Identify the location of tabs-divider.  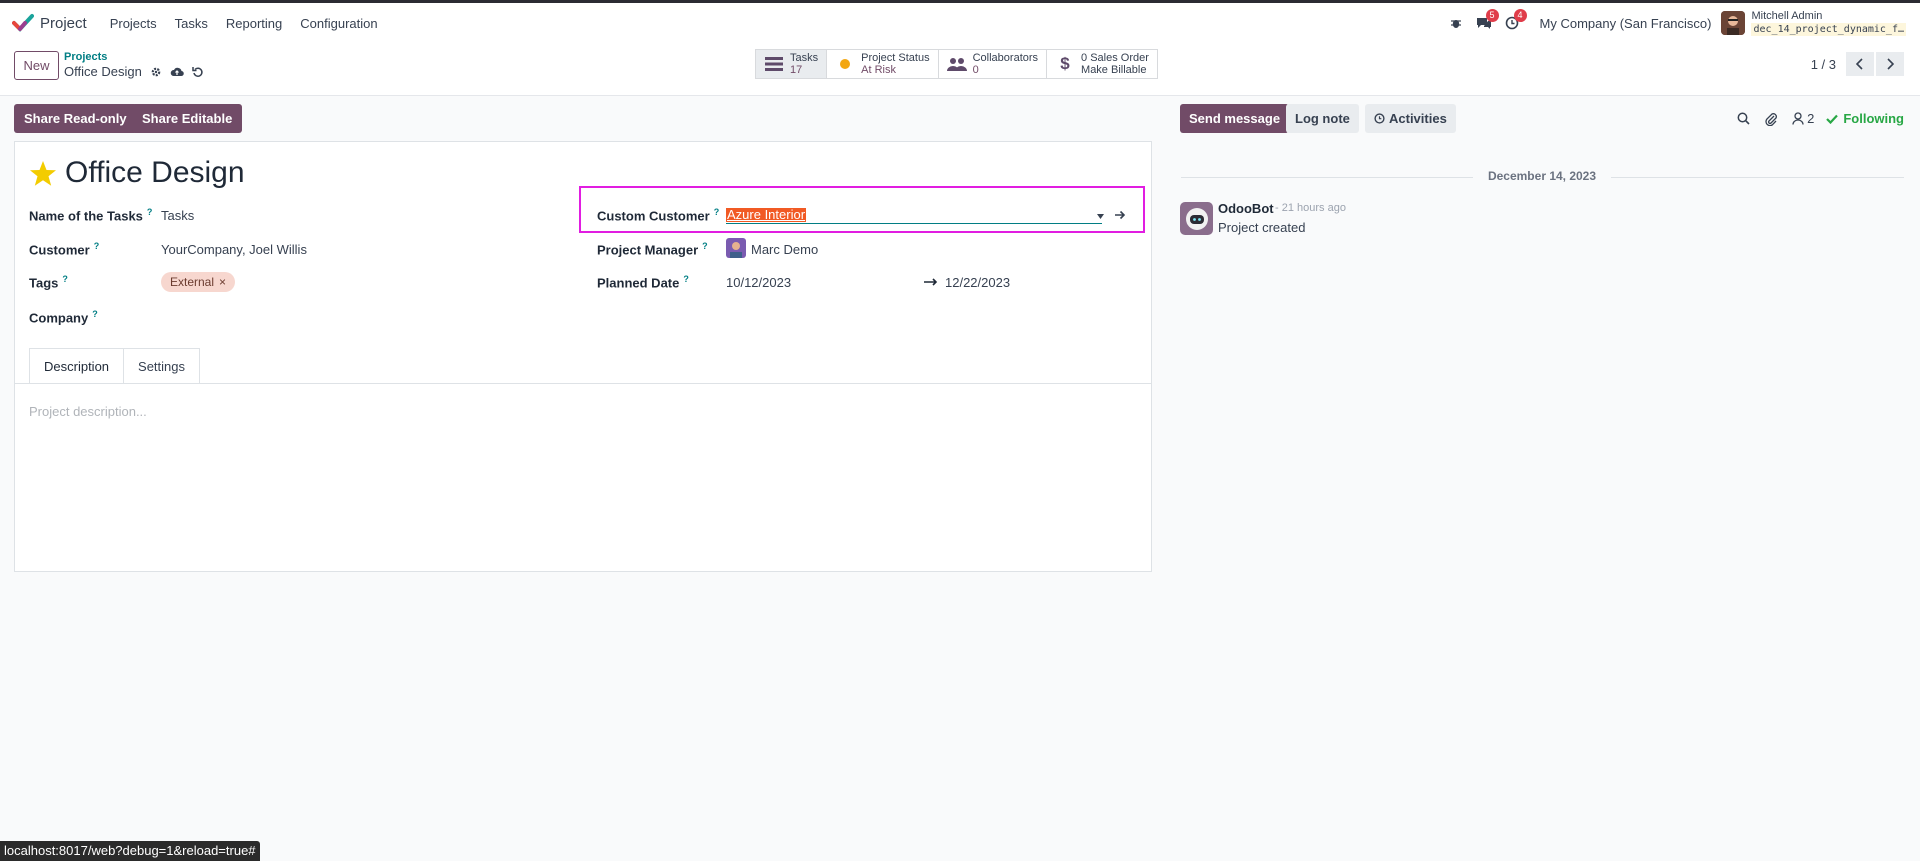
(583, 383).